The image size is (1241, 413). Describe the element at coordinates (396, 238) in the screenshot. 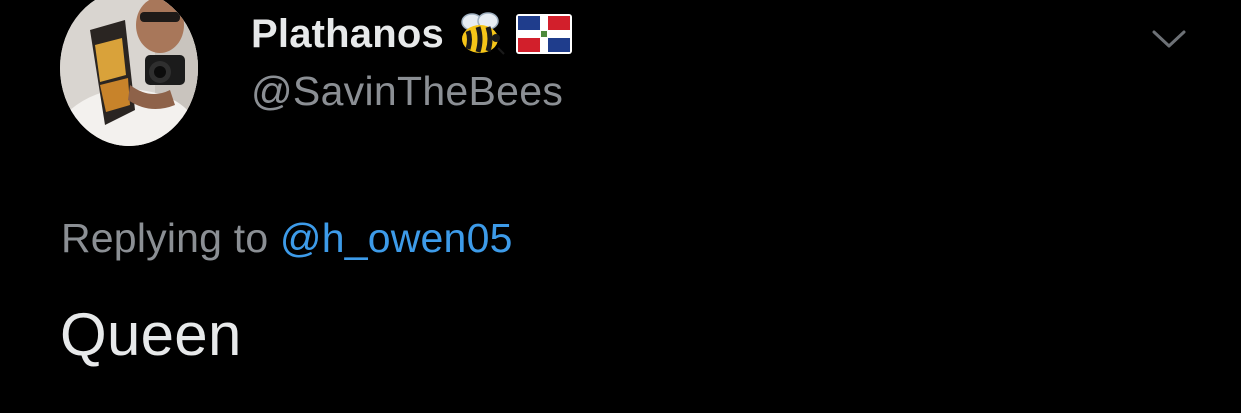

I see `reply-mention-link: @h_owen05` at that location.